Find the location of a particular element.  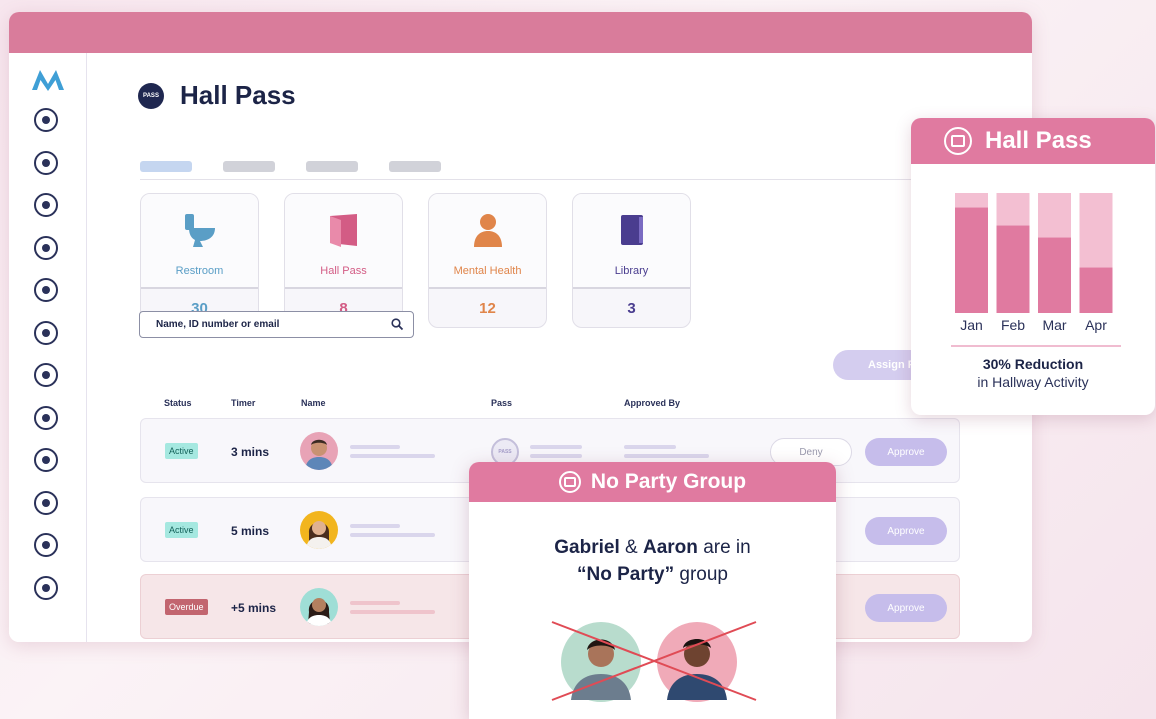

logo-icon is located at coordinates (48, 80).